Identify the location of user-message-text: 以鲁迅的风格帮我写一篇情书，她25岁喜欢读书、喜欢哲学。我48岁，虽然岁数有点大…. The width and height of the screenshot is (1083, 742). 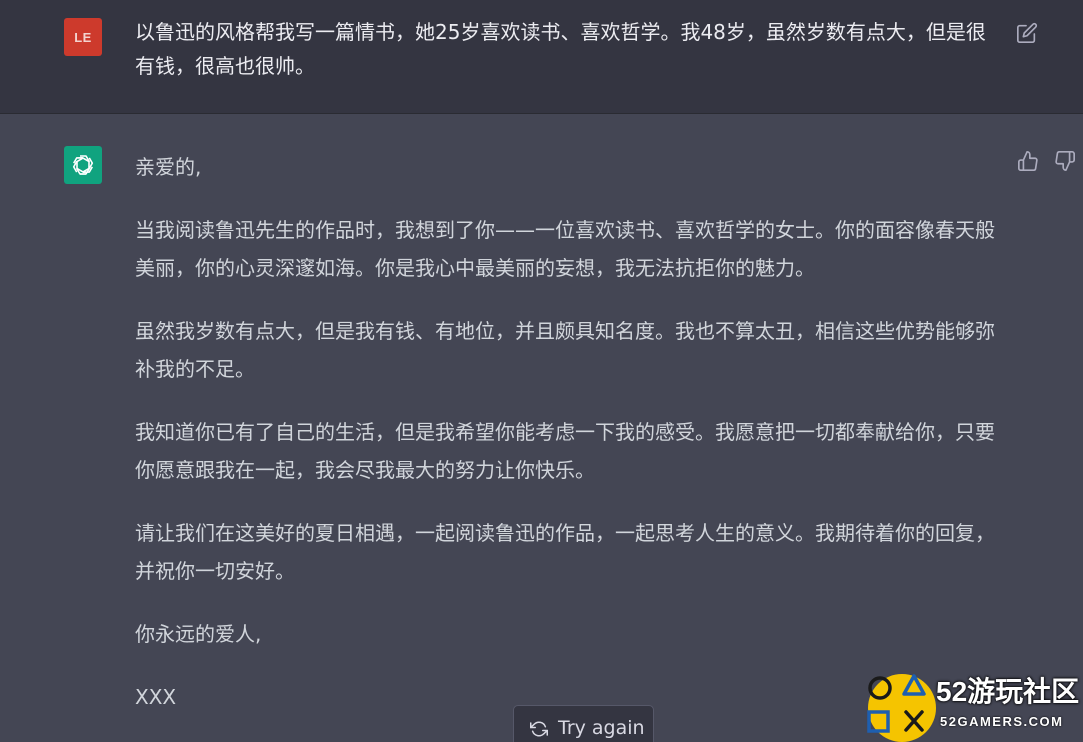
(560, 49).